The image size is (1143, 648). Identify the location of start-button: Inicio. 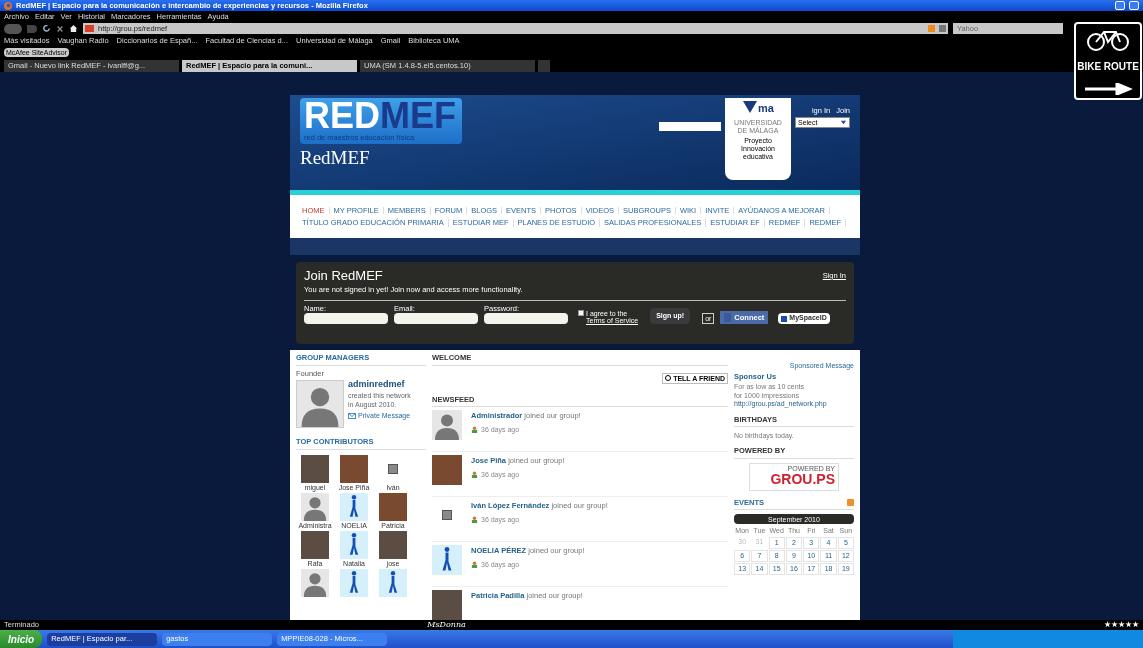
(21, 639).